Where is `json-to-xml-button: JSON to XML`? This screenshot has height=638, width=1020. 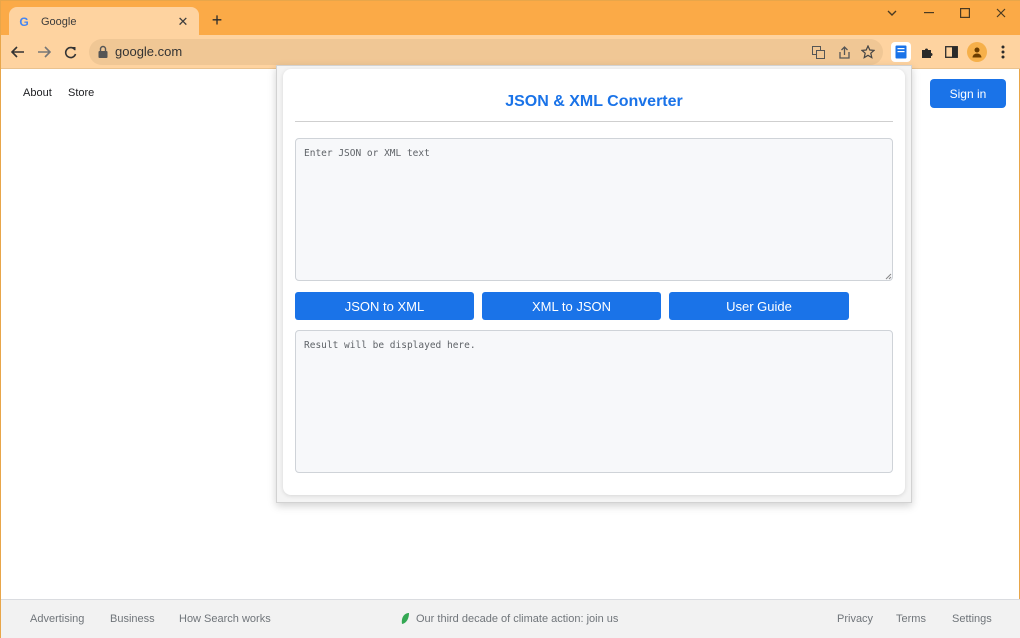
json-to-xml-button: JSON to XML is located at coordinates (384, 306).